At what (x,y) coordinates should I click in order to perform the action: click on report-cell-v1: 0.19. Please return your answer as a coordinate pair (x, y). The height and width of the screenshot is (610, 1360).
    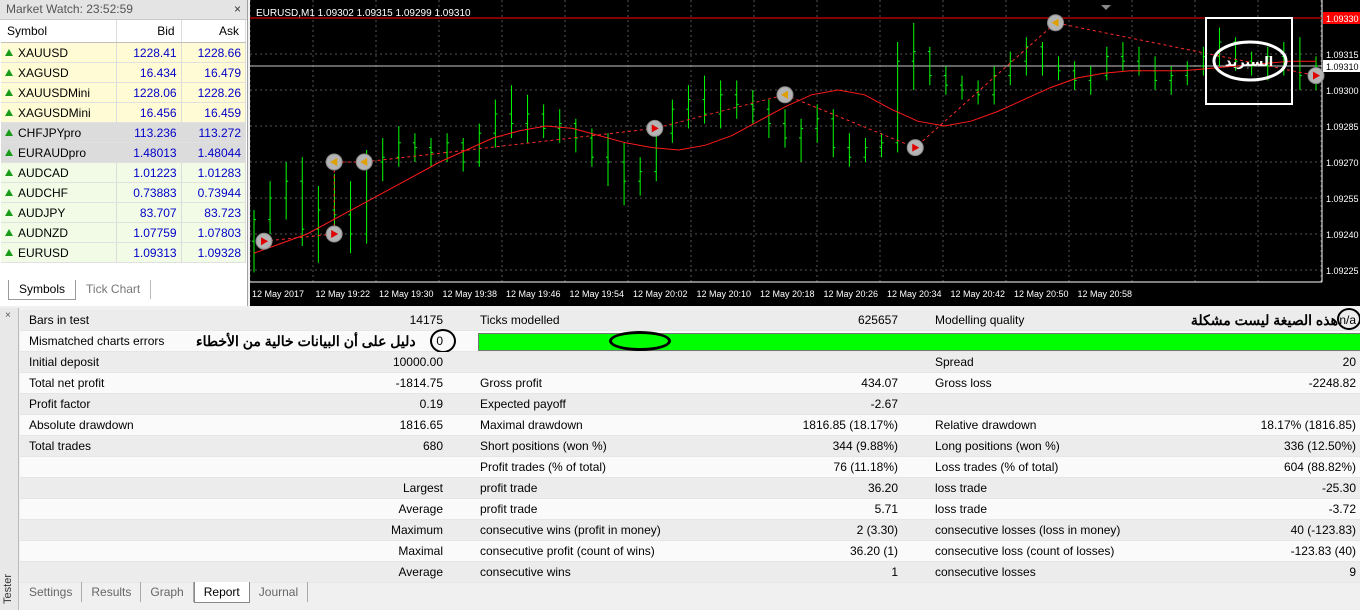
    Looking at the image, I should click on (431, 404).